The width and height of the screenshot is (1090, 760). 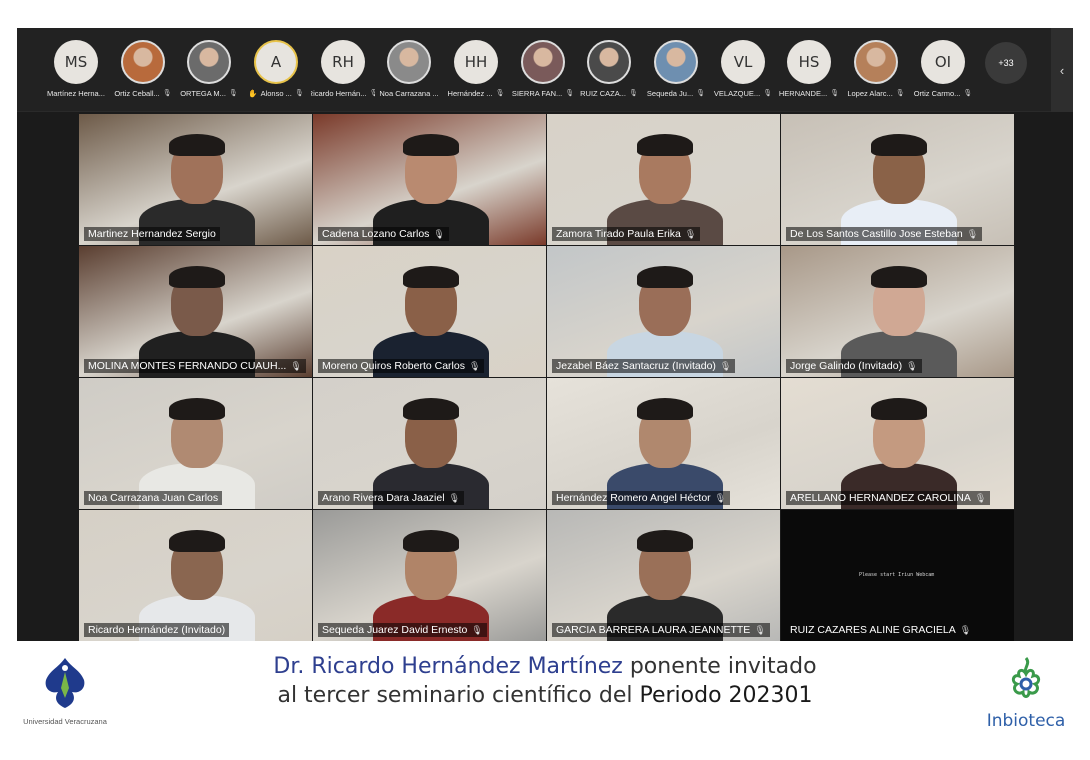 What do you see at coordinates (429, 443) in the screenshot?
I see `video-tile: Arano Rivera Dara Jaaziel 🎙` at bounding box center [429, 443].